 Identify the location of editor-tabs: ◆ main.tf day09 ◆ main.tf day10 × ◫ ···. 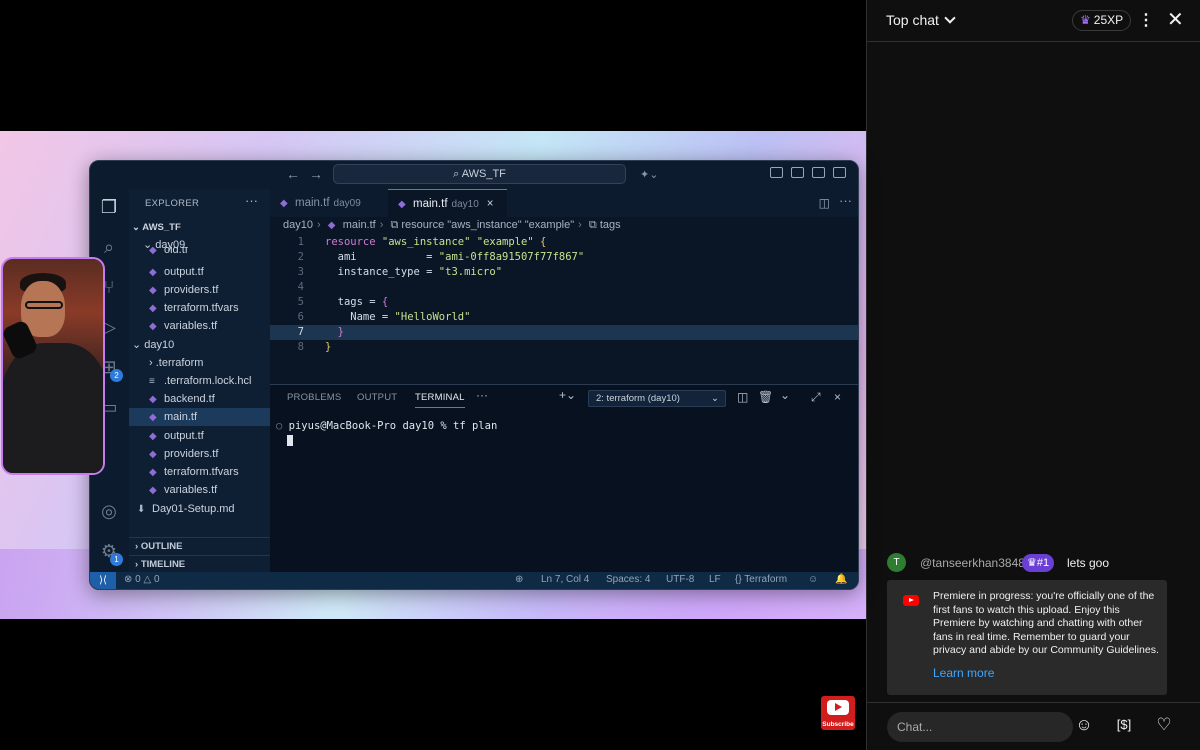
(564, 203).